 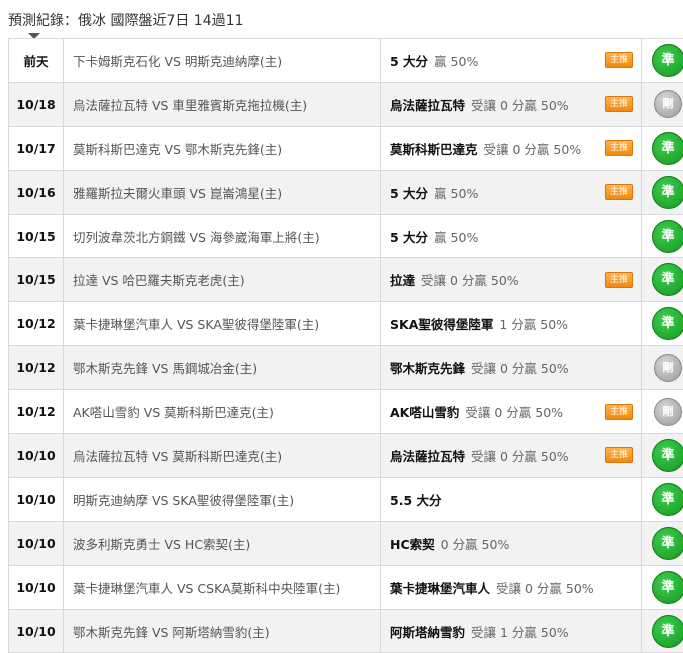 What do you see at coordinates (475, 544) in the screenshot?
I see `pick-detail: 0 分贏 50%` at bounding box center [475, 544].